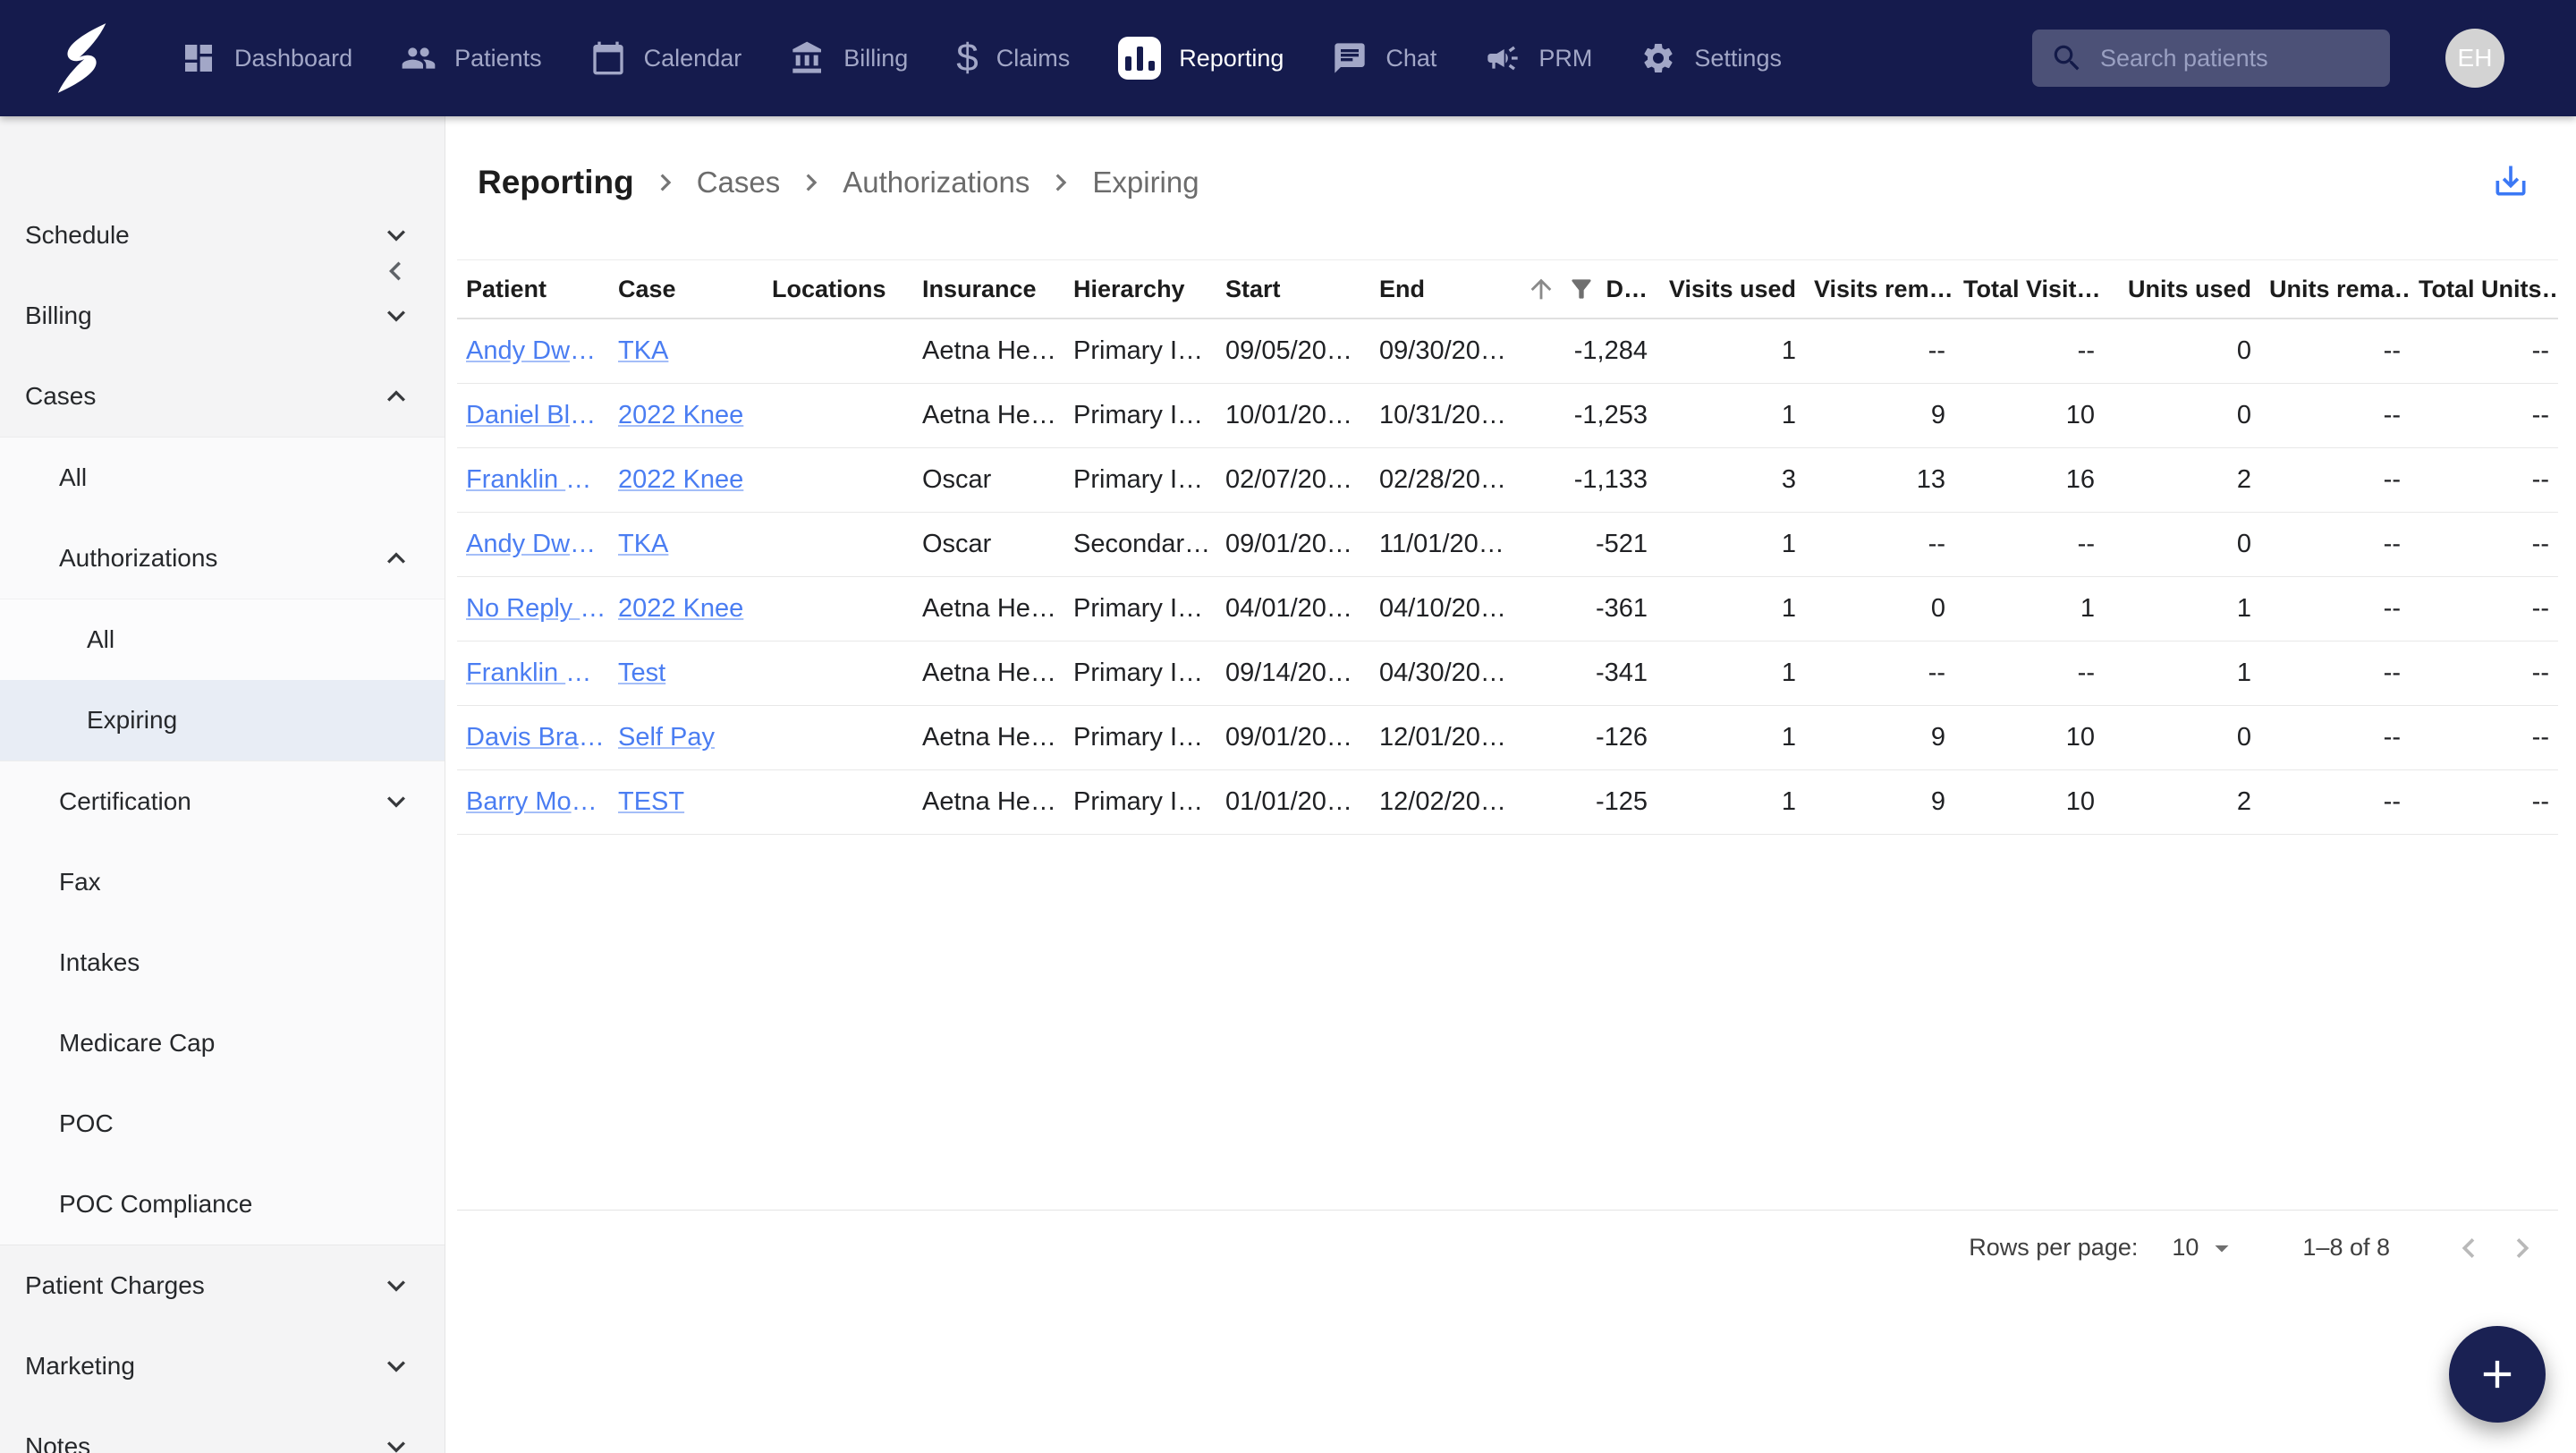 This screenshot has height=1453, width=2576. I want to click on breadcrumb-link-cases: Cases, so click(739, 183).